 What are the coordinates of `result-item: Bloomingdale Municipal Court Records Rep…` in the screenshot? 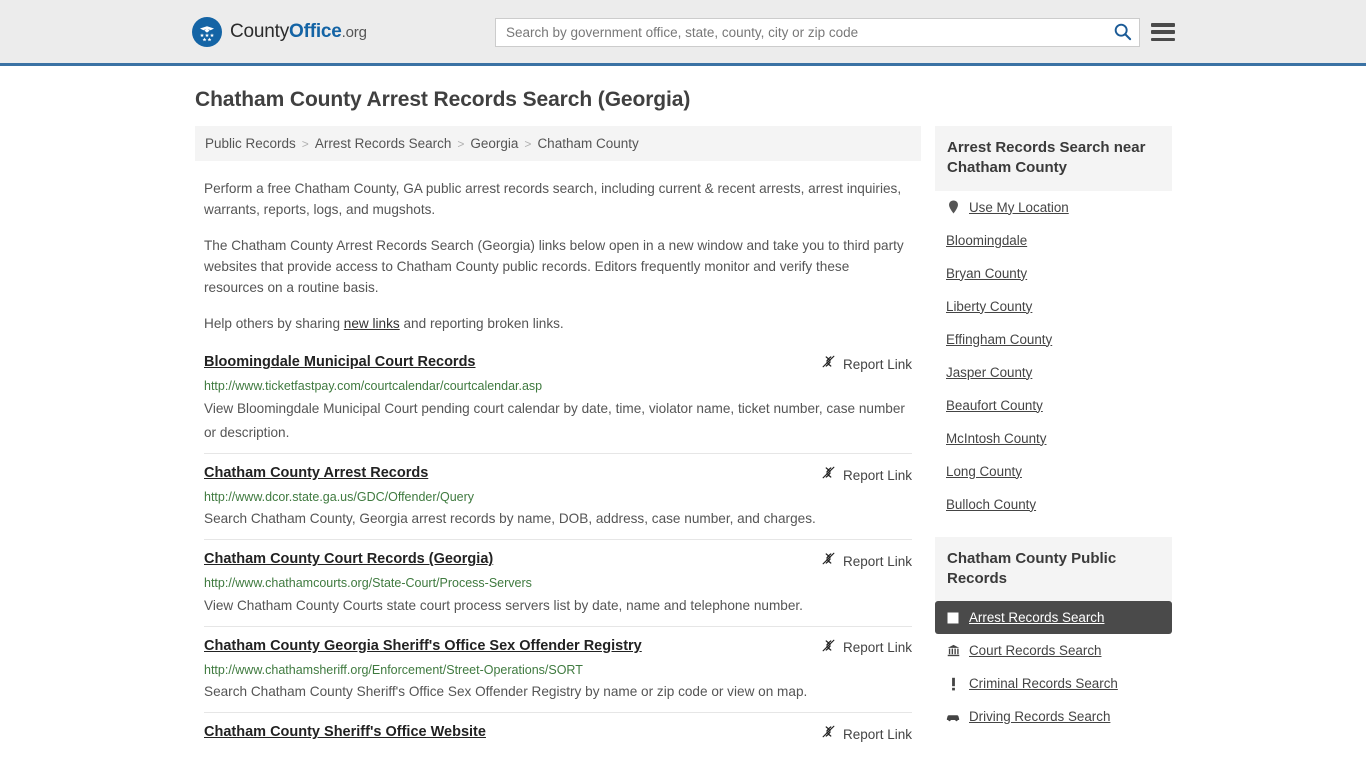 It's located at (558, 403).